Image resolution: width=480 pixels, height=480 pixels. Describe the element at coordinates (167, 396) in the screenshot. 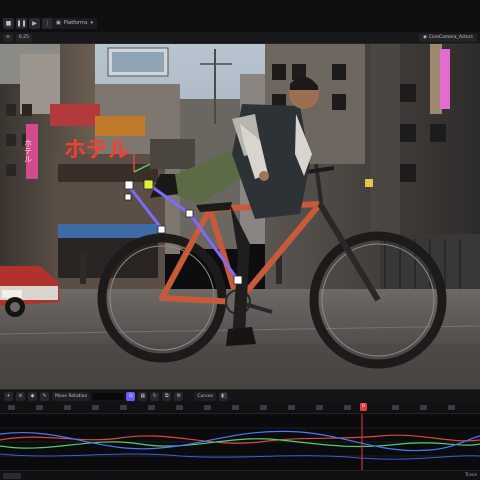

I see `link-icon: ⧉` at that location.